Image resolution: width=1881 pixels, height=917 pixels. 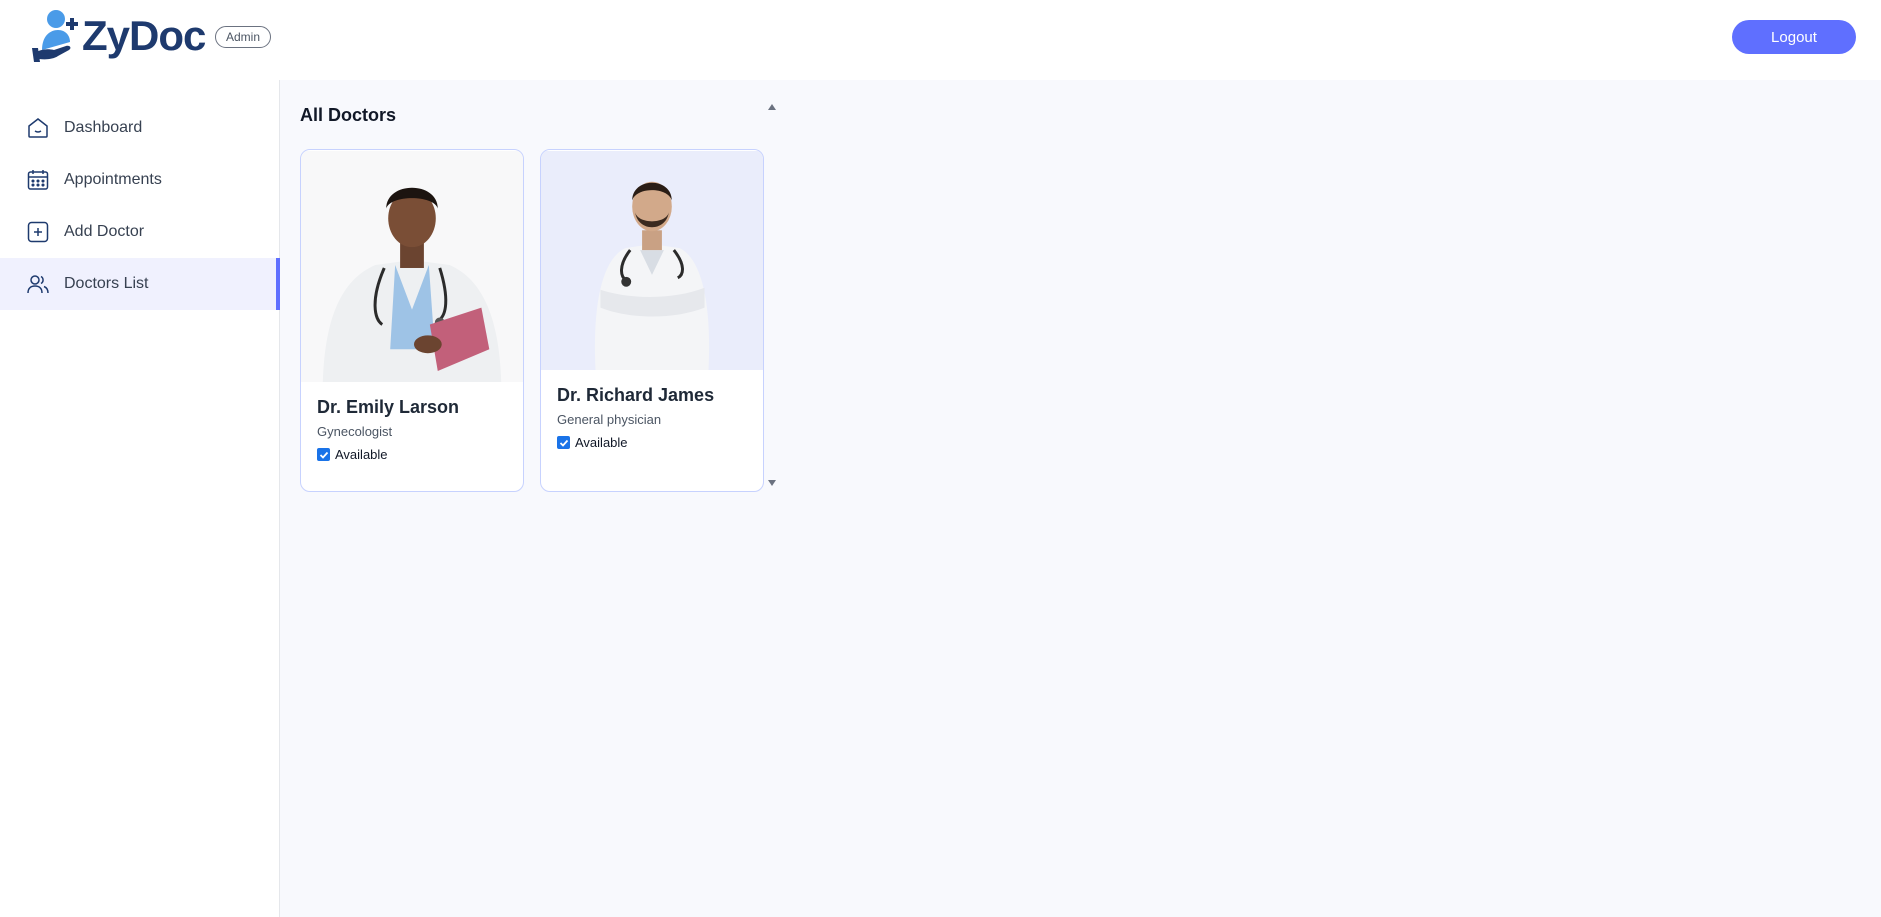 I want to click on sidebar-item-label: Dashboard, so click(x=103, y=127).